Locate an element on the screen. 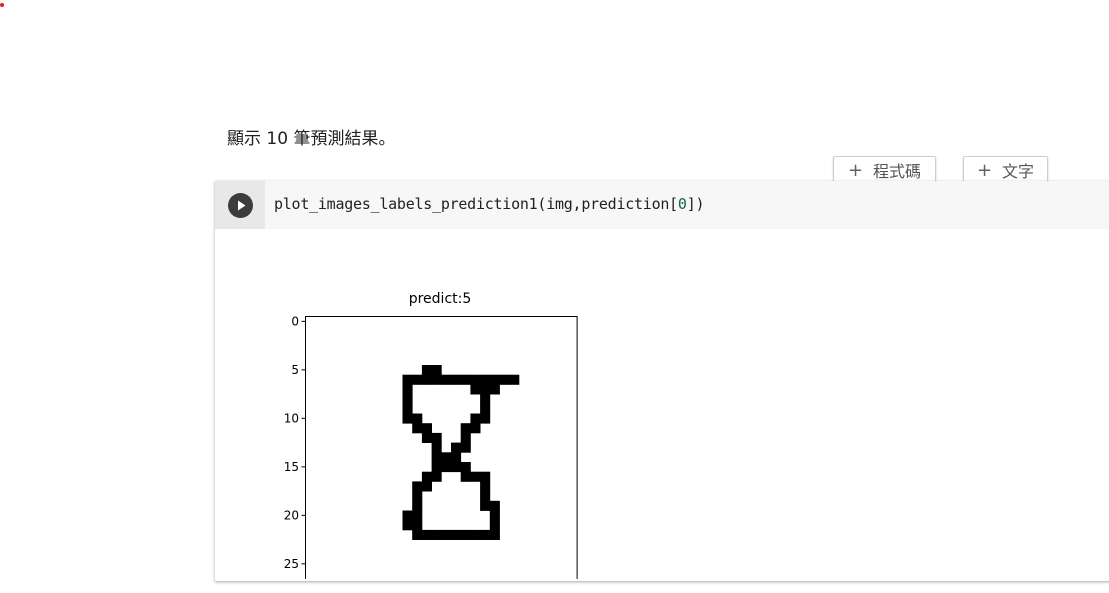 This screenshot has width=1109, height=593. prediction-image-plot: predict:5 0 5 10 15 20 25 0 5 10 15 20 25 is located at coordinates (431, 435).